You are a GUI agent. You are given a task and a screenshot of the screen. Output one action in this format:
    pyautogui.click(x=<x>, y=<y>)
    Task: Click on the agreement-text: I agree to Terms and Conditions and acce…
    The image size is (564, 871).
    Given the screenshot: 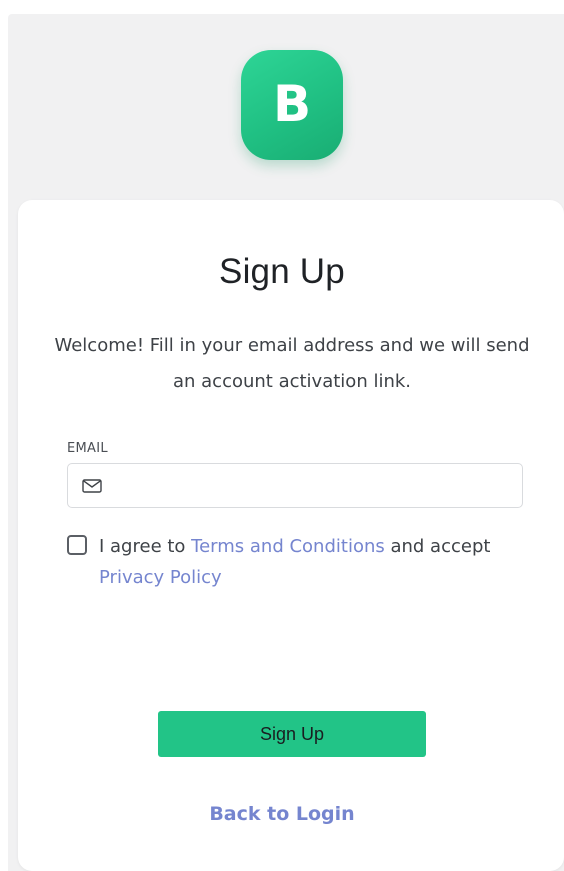 What is the action you would take?
    pyautogui.click(x=303, y=562)
    